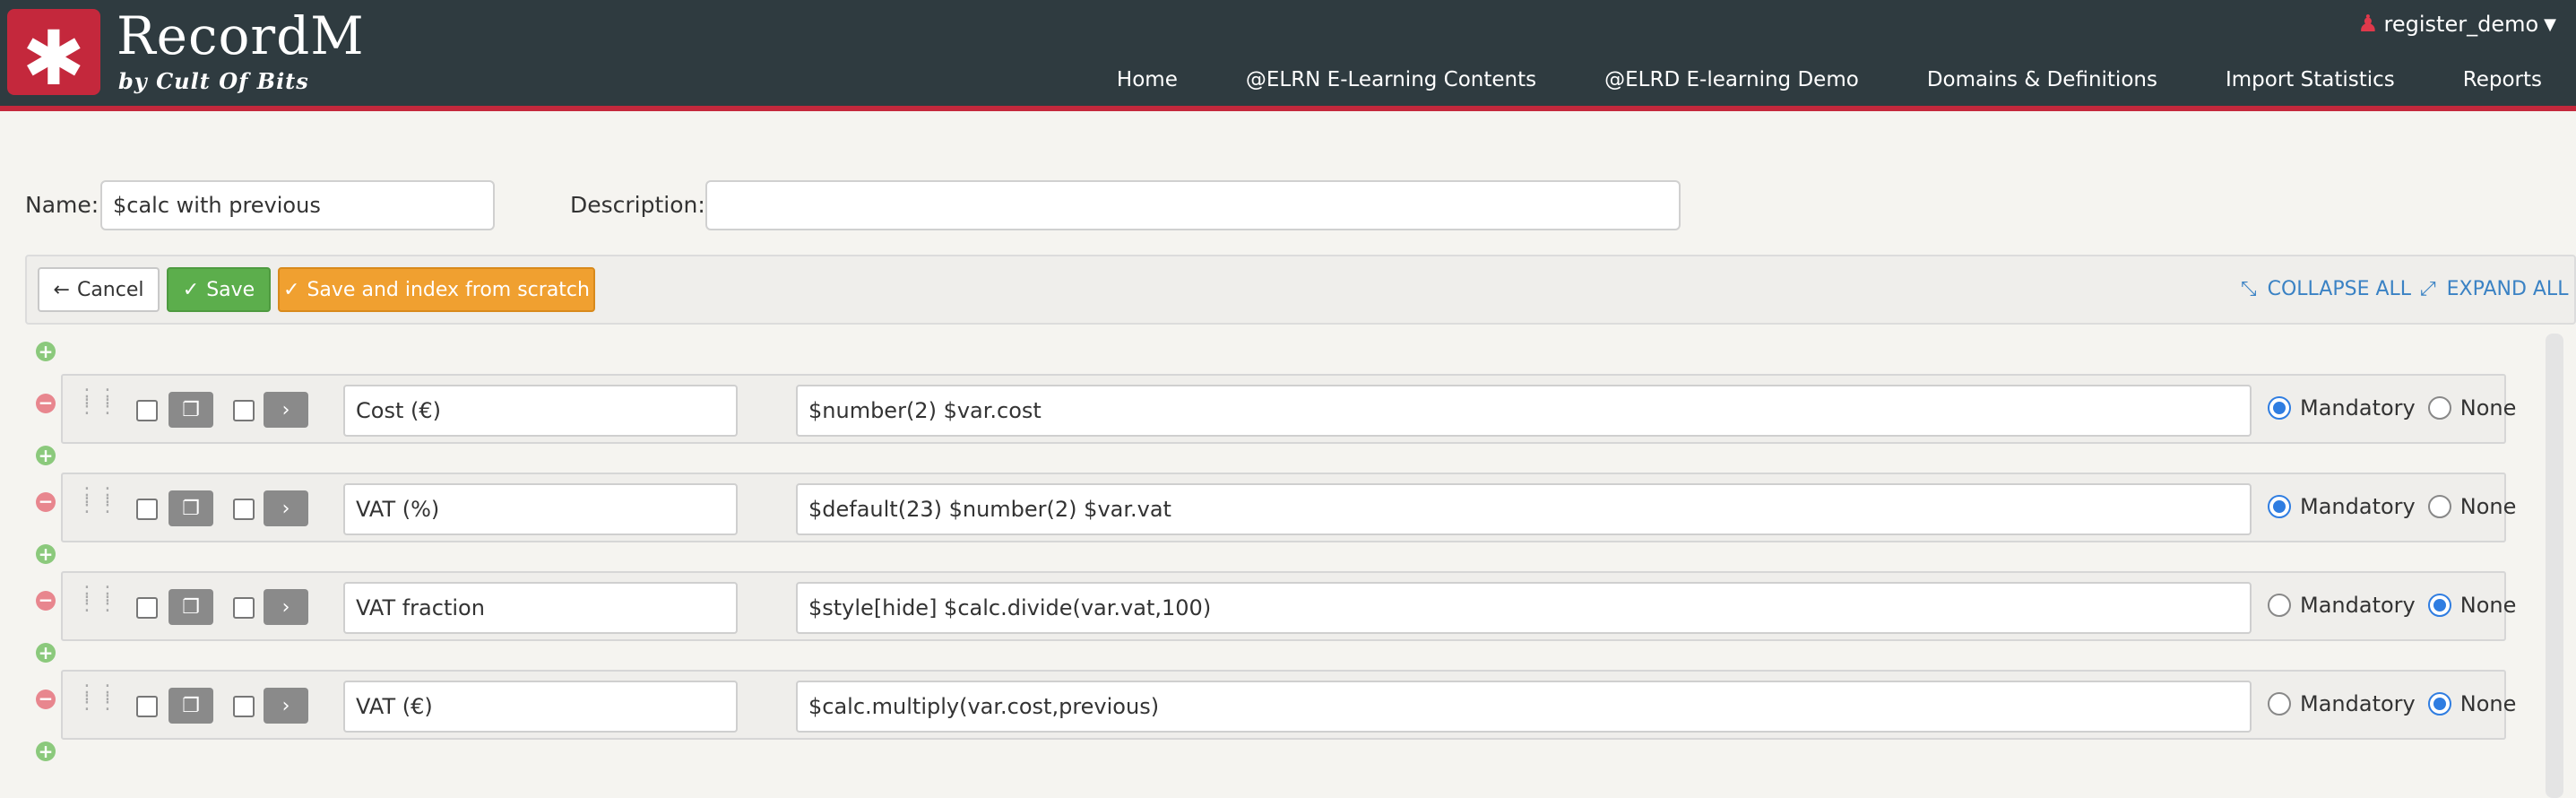  What do you see at coordinates (297, 205) in the screenshot?
I see `name-input: $calc with previous` at bounding box center [297, 205].